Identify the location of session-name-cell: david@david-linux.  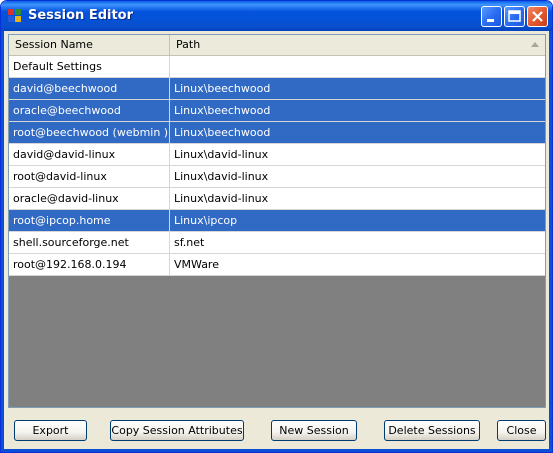
(89, 154).